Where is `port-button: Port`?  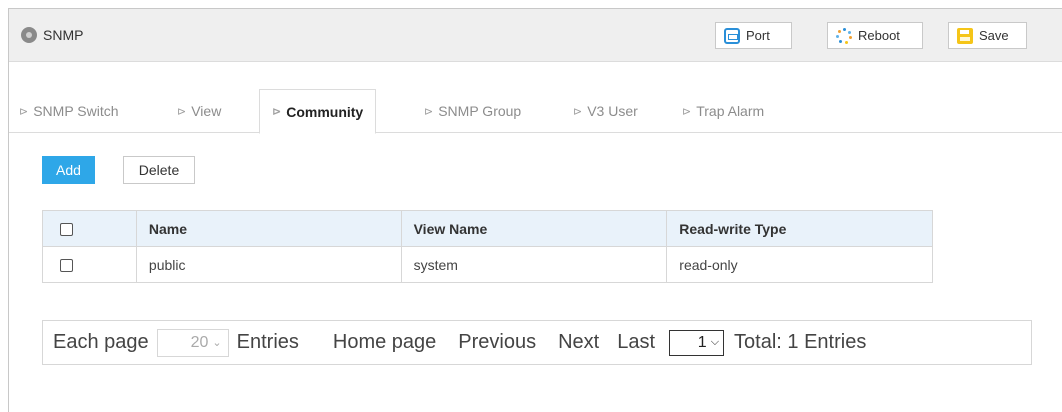
port-button: Port is located at coordinates (753, 35).